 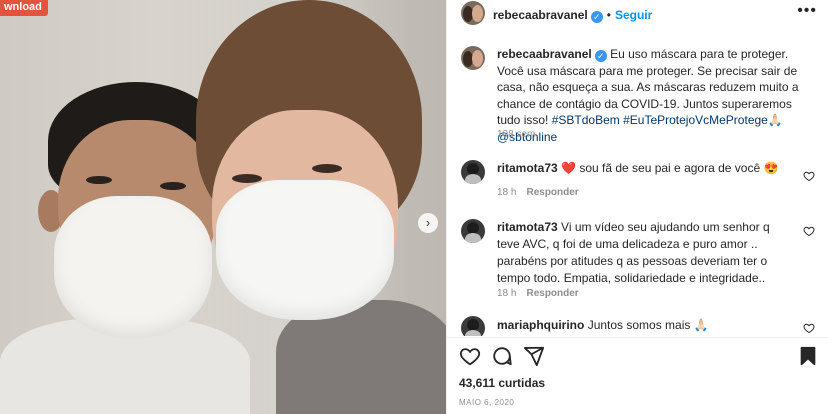 What do you see at coordinates (633, 15) in the screenshot?
I see `follow-button: Seguir` at bounding box center [633, 15].